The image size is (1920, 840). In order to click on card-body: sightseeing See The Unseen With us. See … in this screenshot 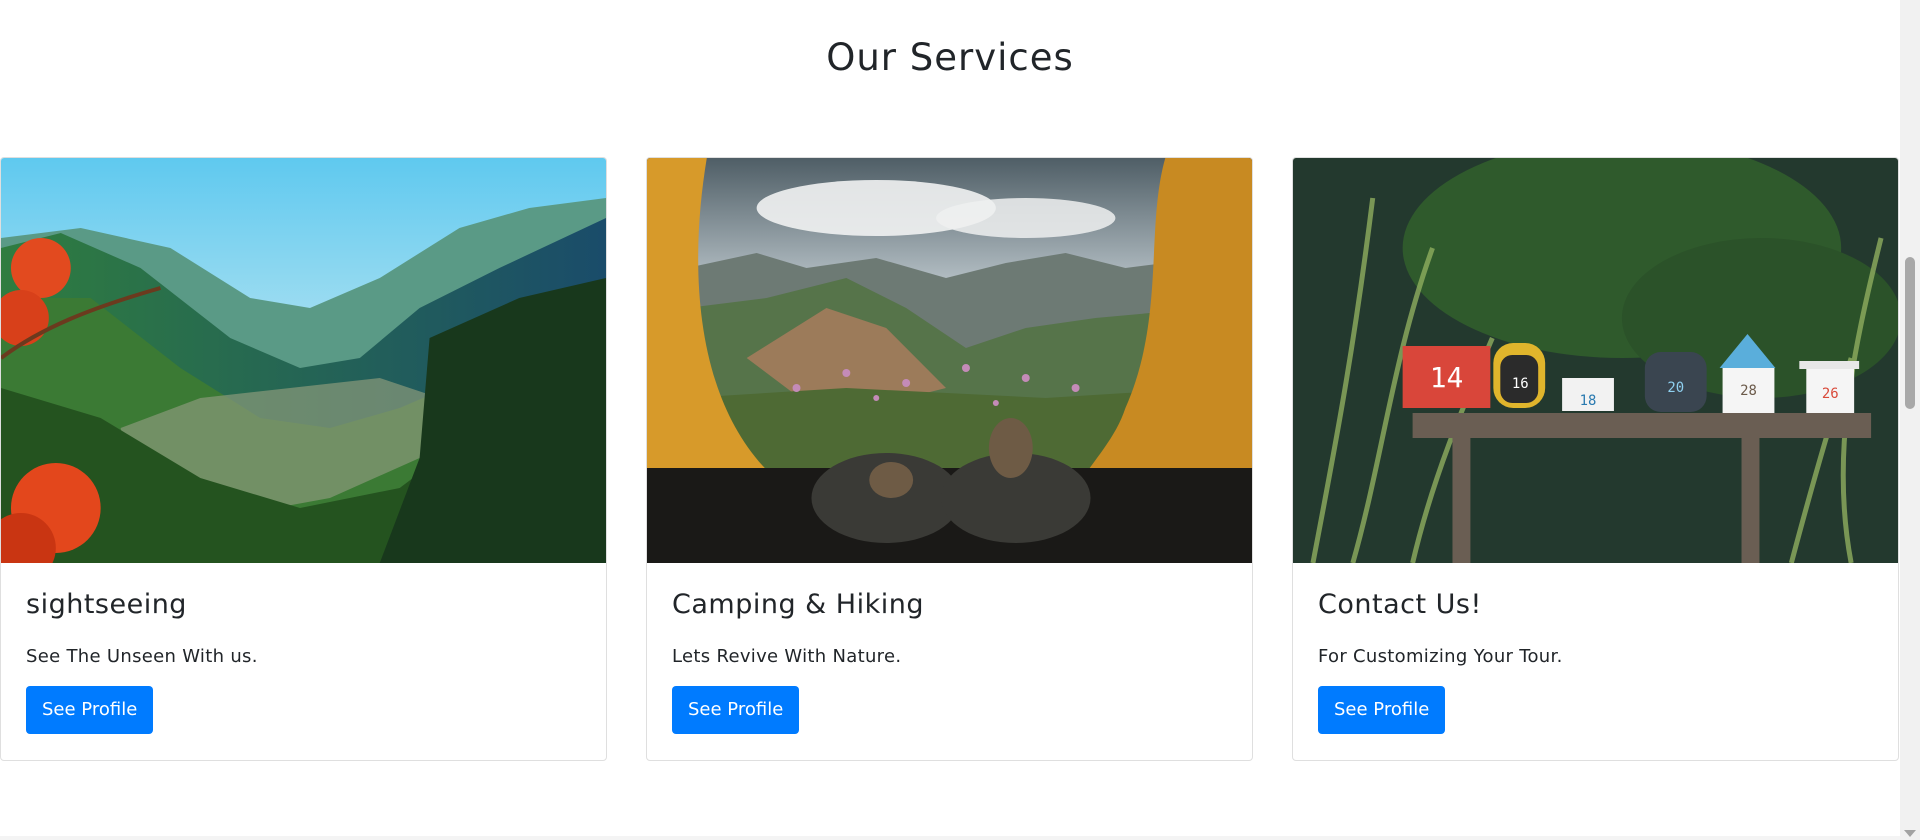, I will do `click(303, 661)`.